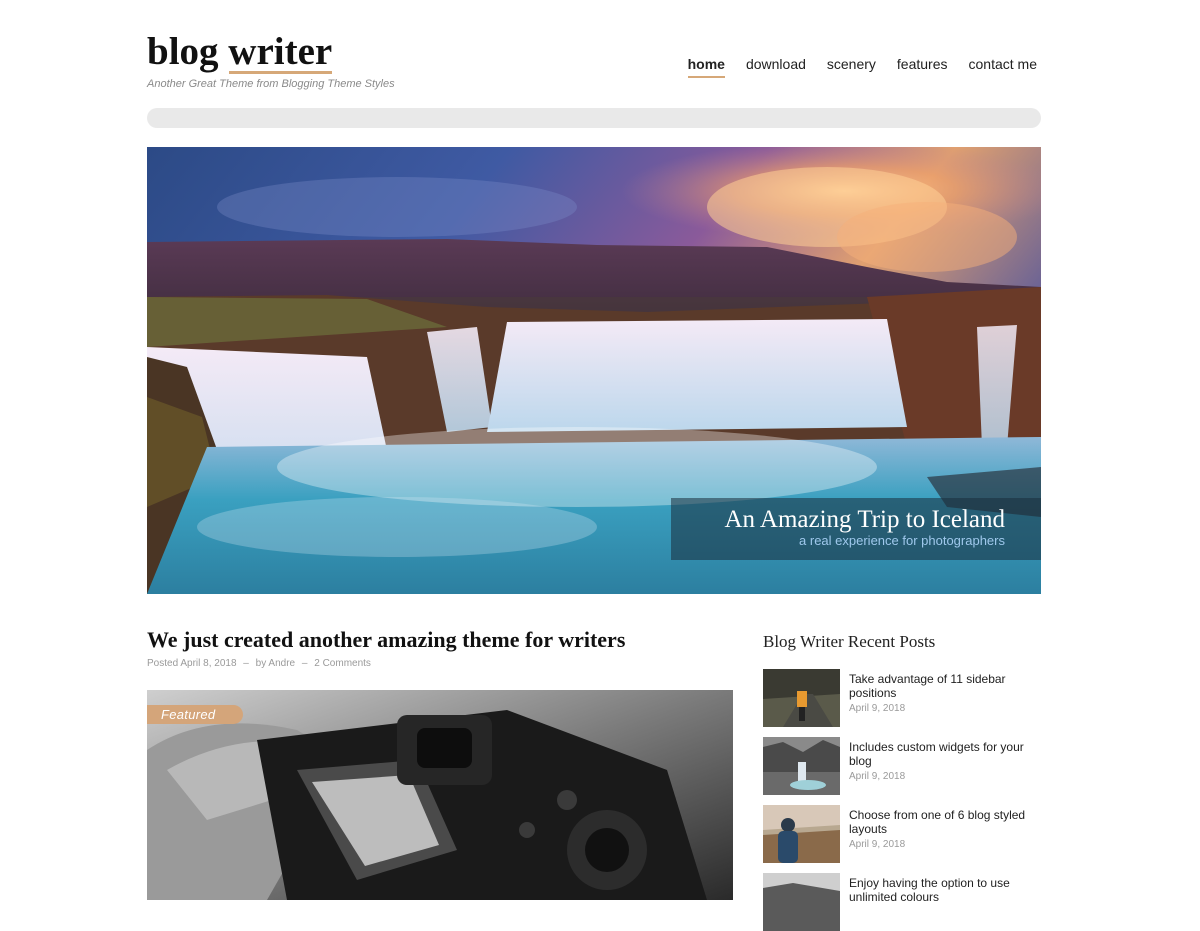 The width and height of the screenshot is (1200, 931). I want to click on sidebar-title: Blog Writer Recent Posts, so click(849, 641).